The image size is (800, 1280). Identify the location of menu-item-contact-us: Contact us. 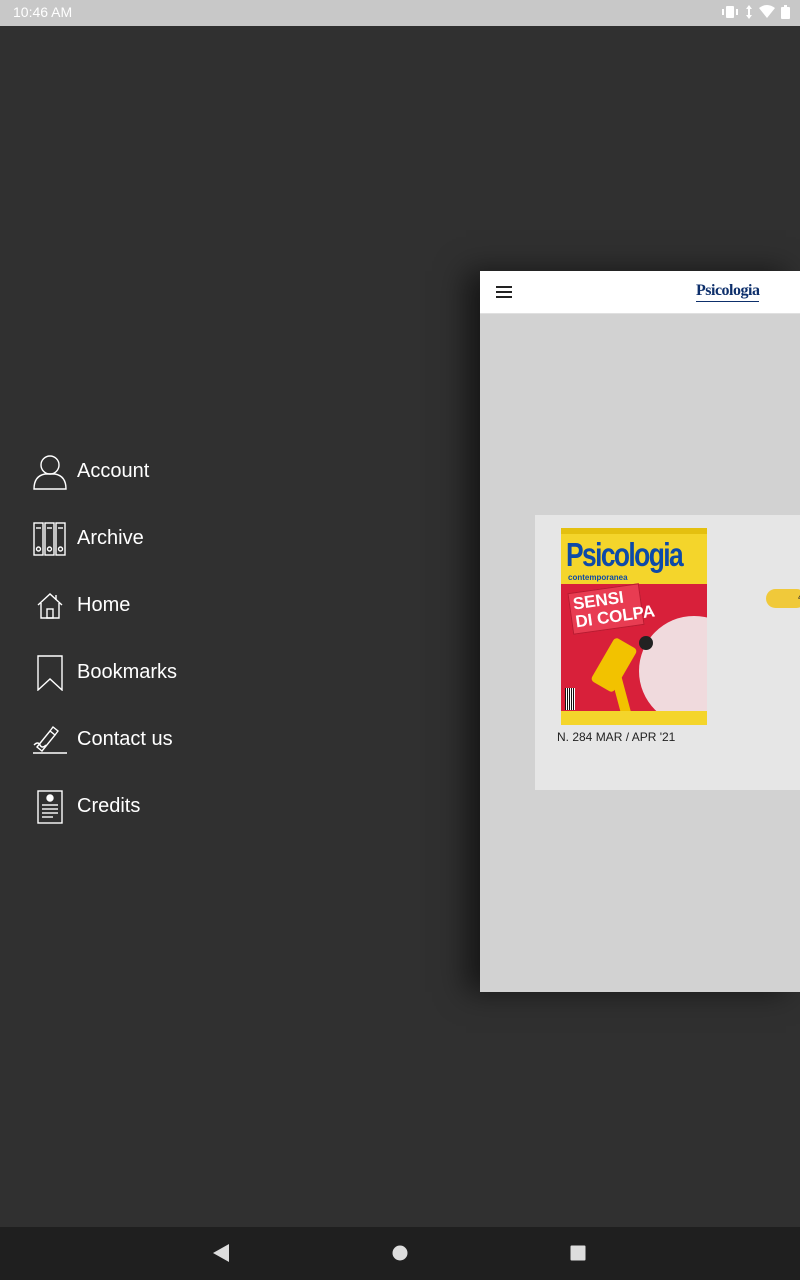
(232, 739).